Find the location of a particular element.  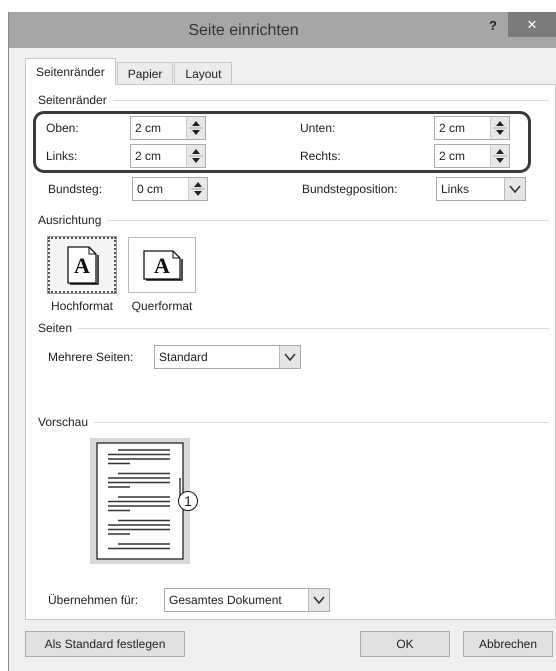

tab: Layout is located at coordinates (203, 73).